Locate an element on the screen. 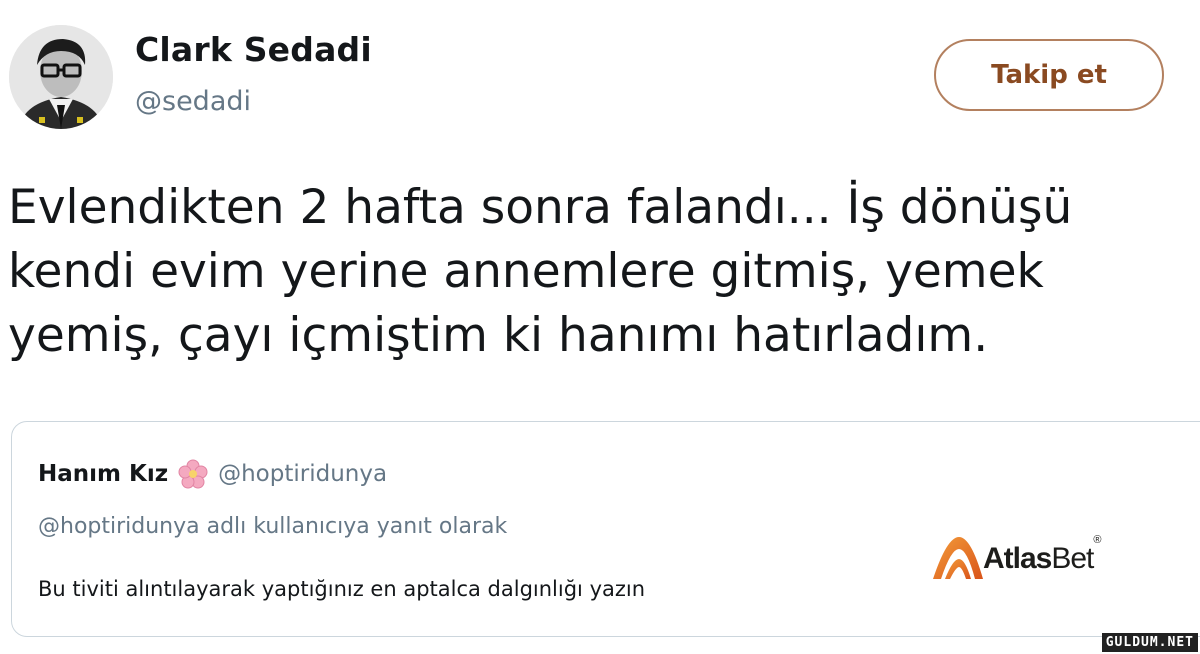 The width and height of the screenshot is (1200, 654). registered-mark: ® is located at coordinates (1097, 540).